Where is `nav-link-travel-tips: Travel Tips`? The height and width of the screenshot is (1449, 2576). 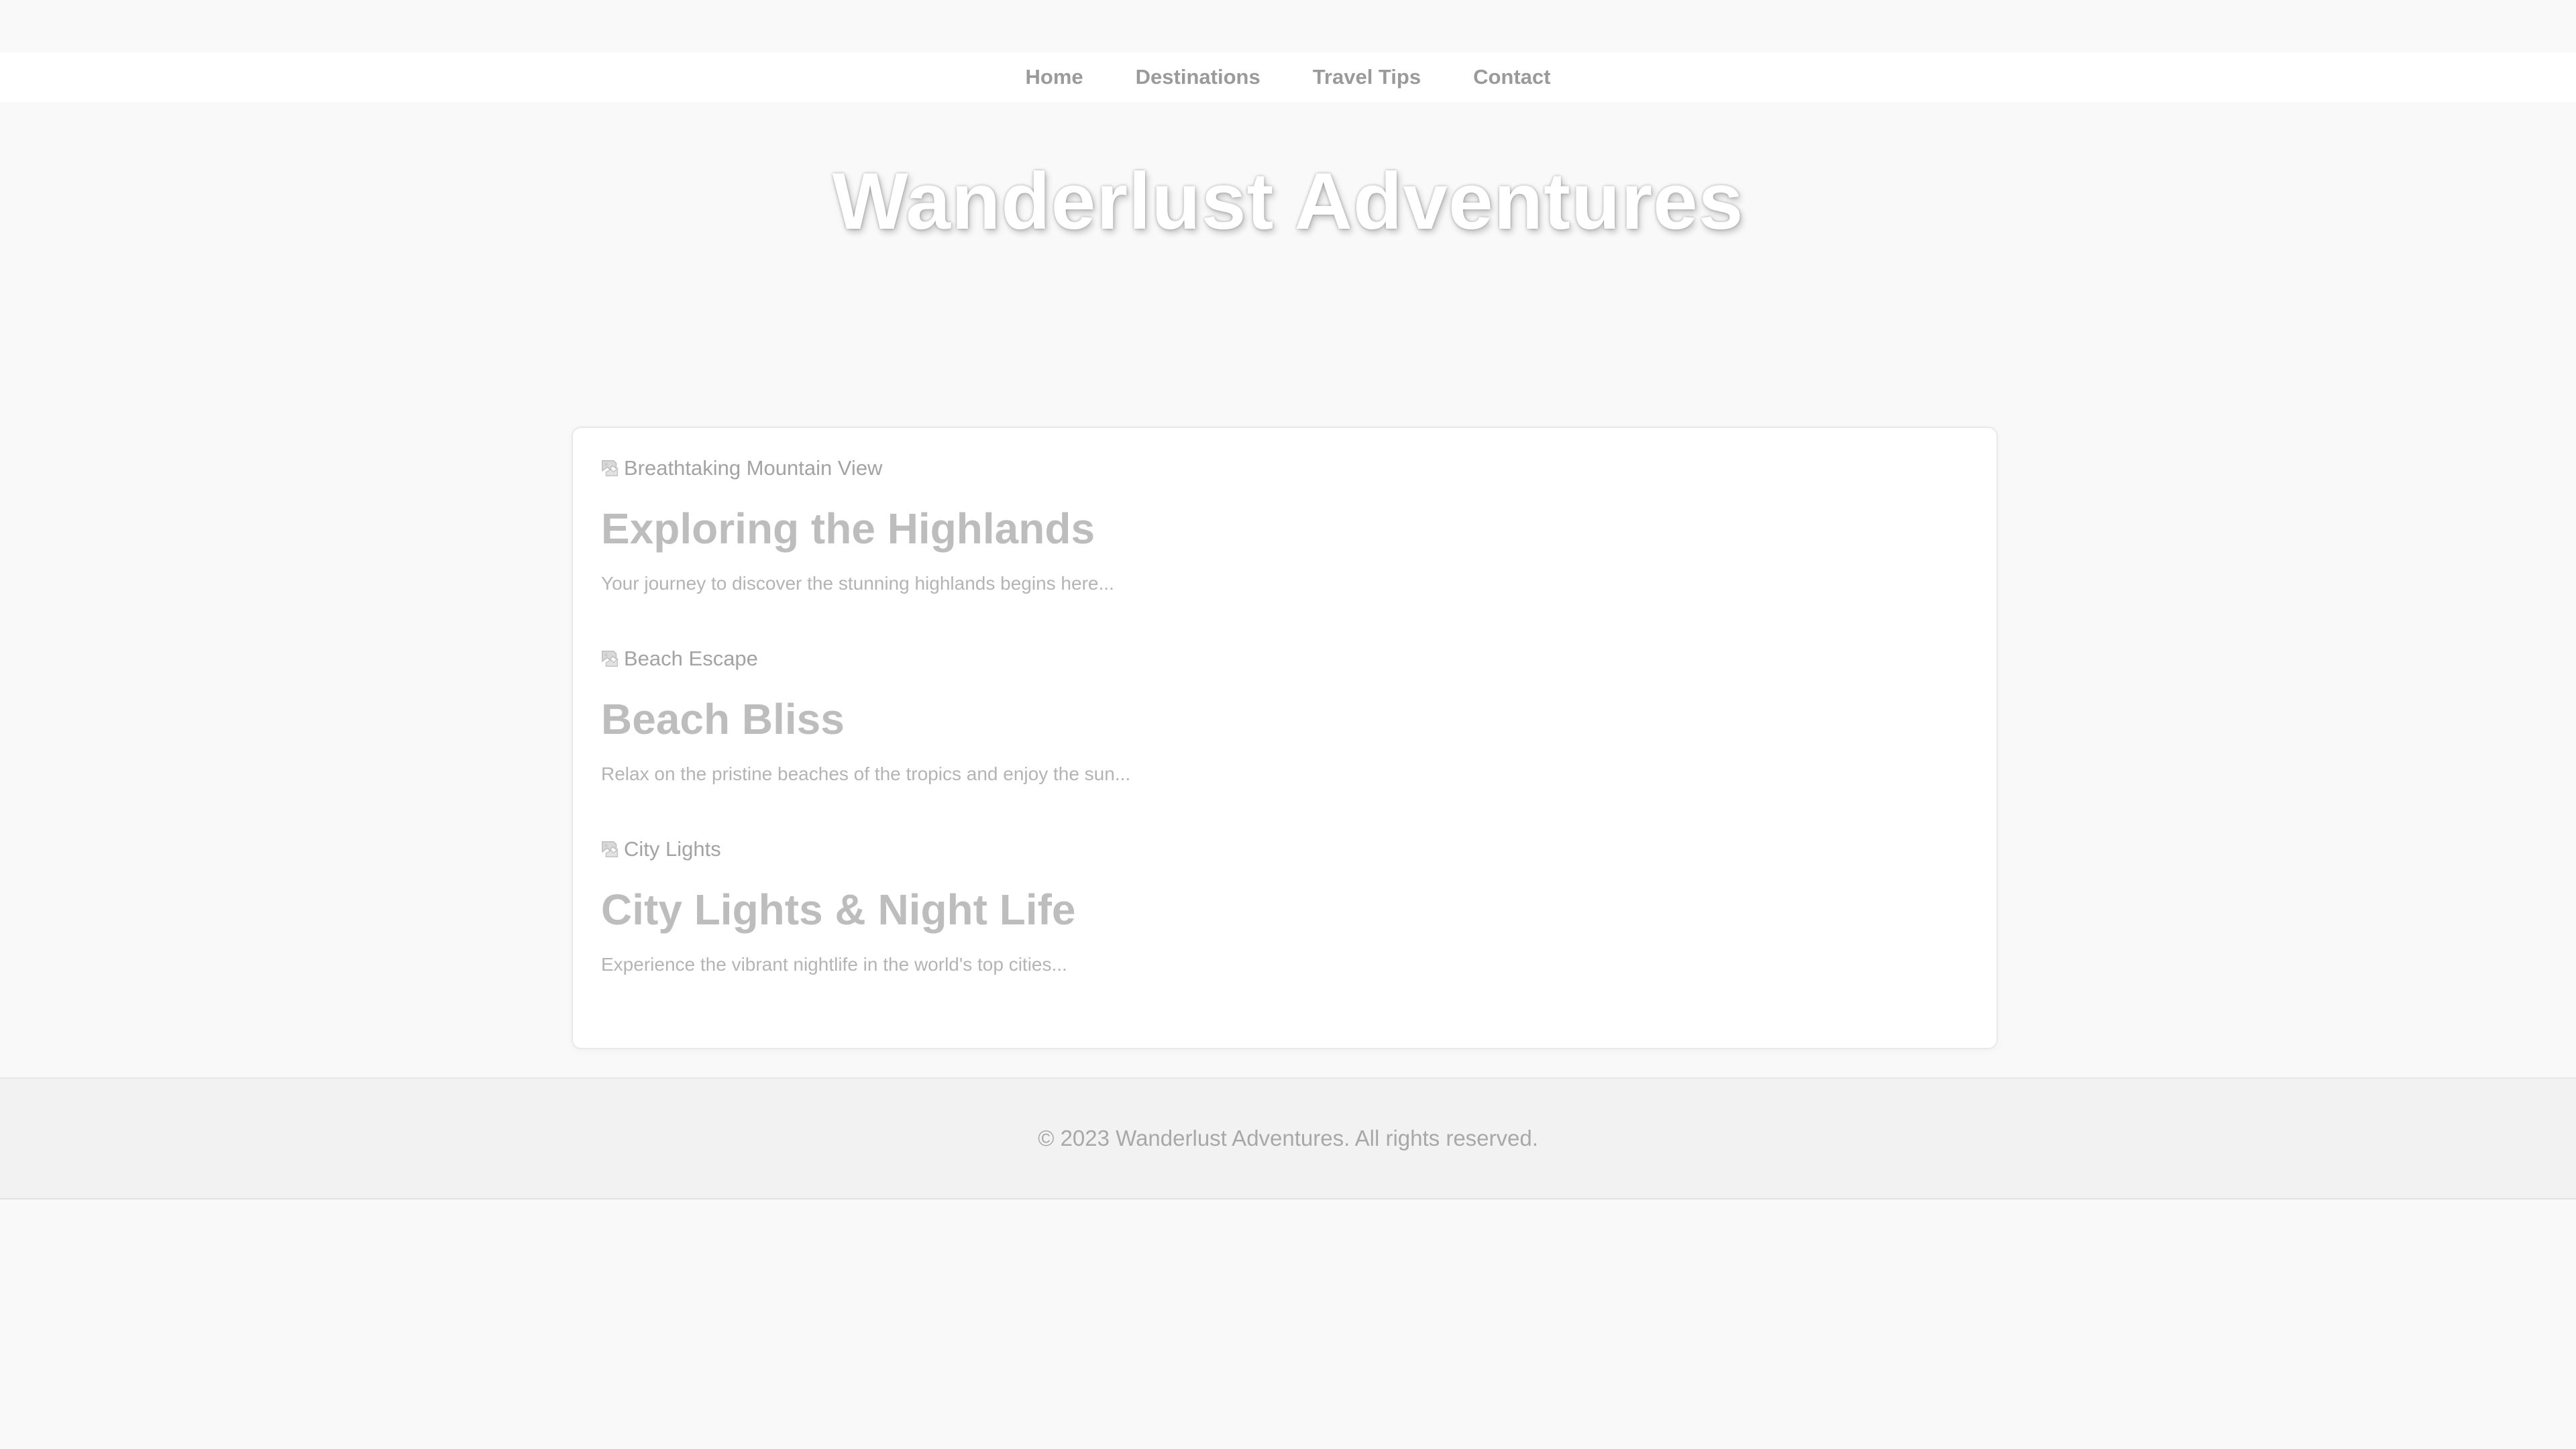 nav-link-travel-tips: Travel Tips is located at coordinates (1367, 77).